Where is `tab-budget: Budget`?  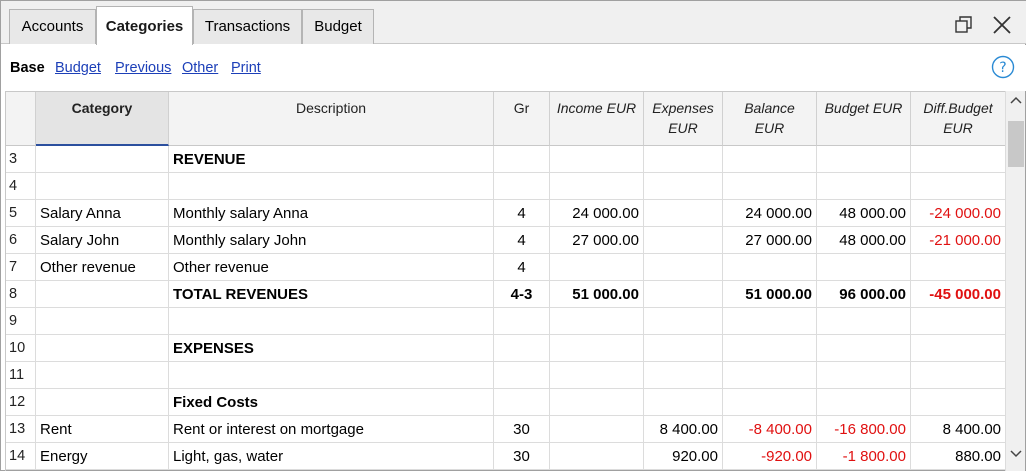 tab-budget: Budget is located at coordinates (338, 26).